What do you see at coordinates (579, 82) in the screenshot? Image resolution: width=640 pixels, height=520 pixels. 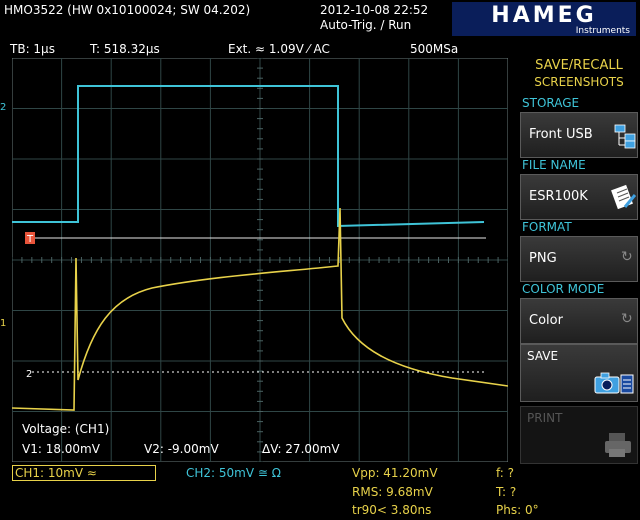 I see `menu-subtitle: SCREENSHOTS` at bounding box center [579, 82].